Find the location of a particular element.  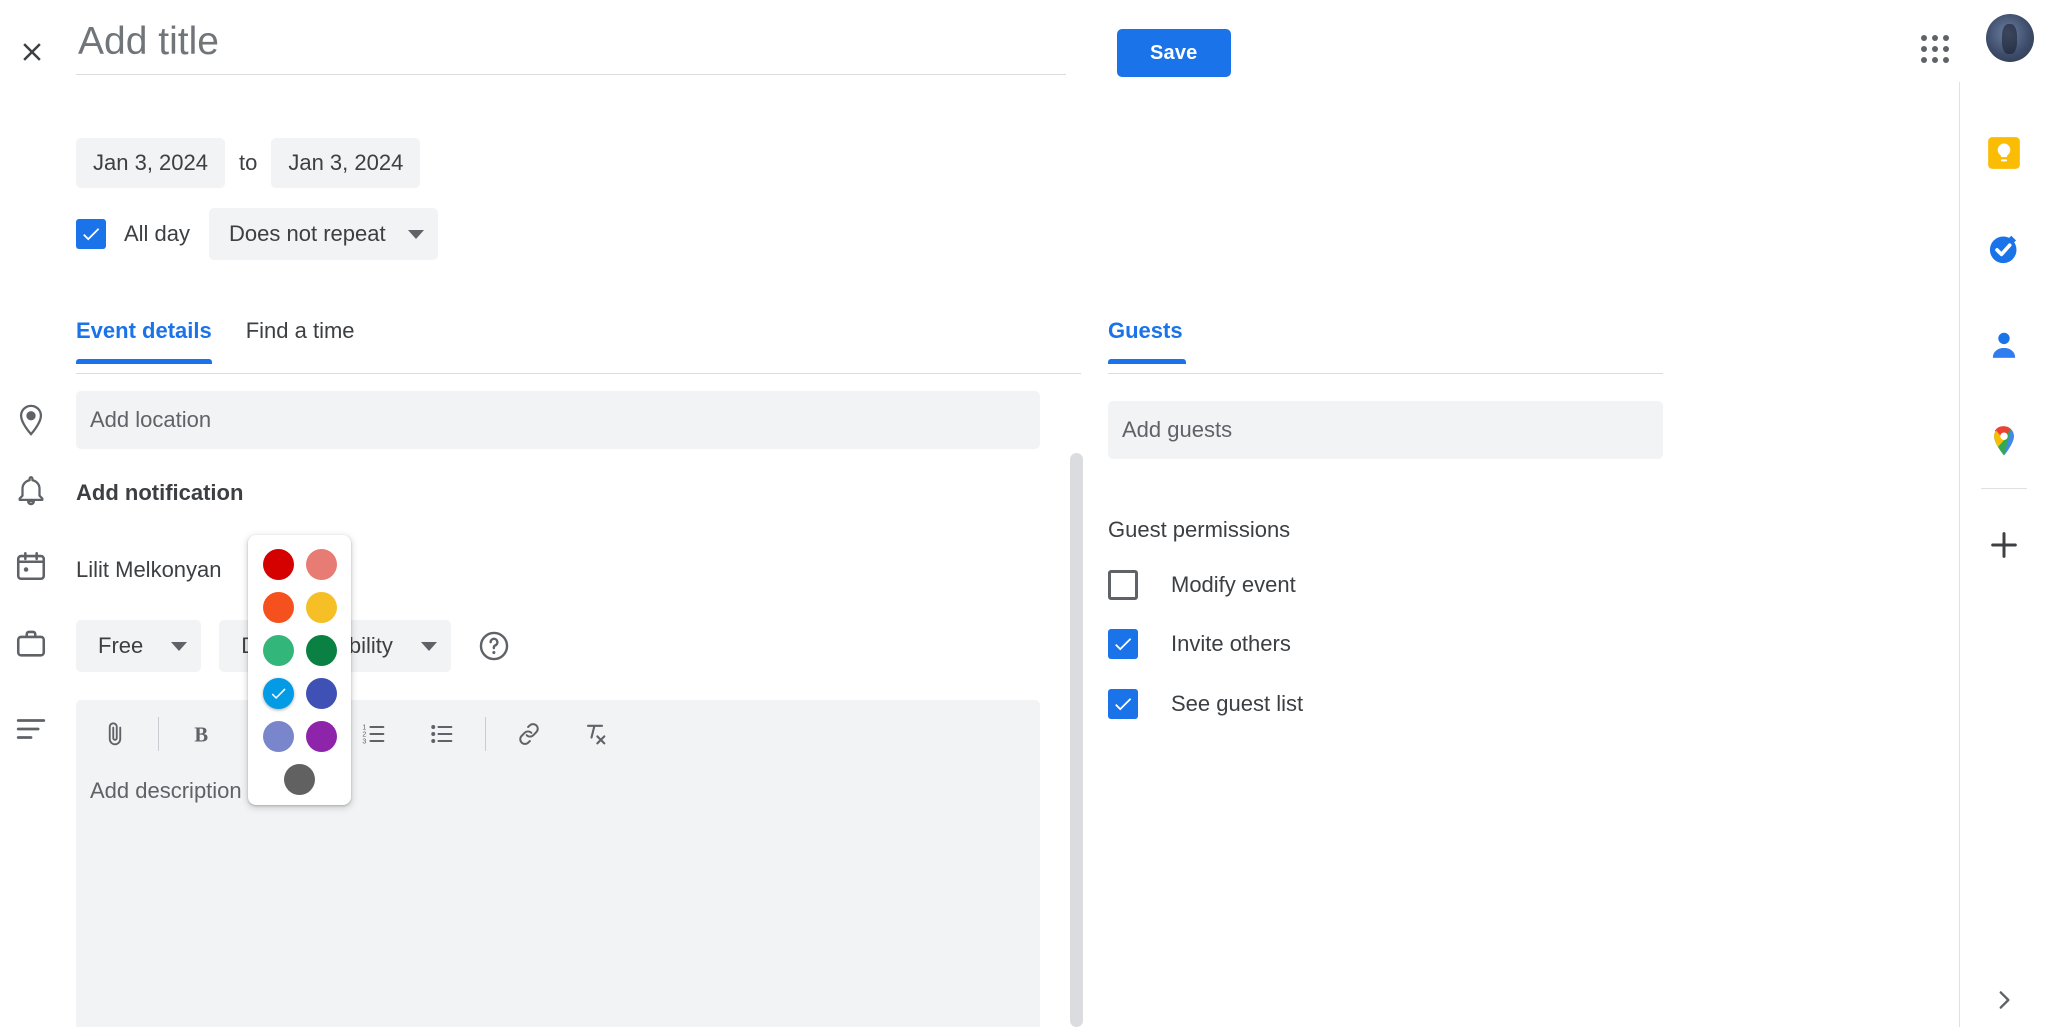

invite-others-label: Invite others is located at coordinates (1231, 643).